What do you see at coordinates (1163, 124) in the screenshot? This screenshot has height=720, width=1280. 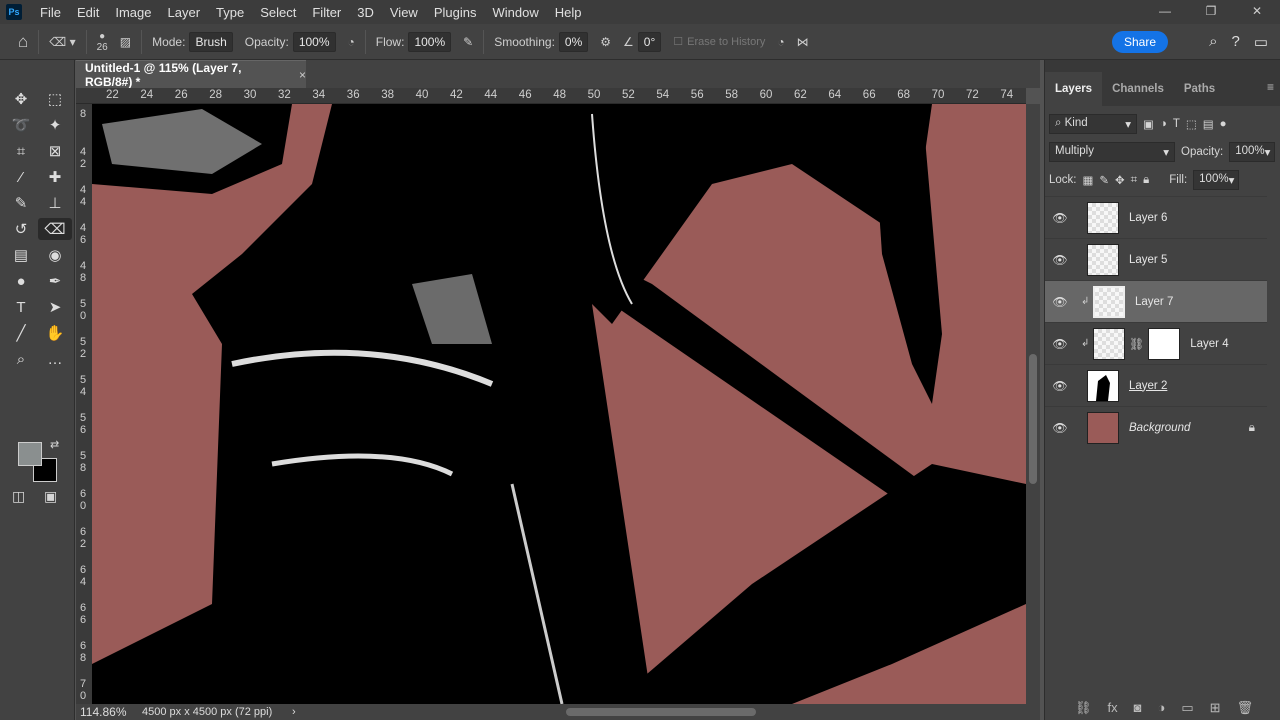 I see `filter-adjustment-icon: ◑` at bounding box center [1163, 124].